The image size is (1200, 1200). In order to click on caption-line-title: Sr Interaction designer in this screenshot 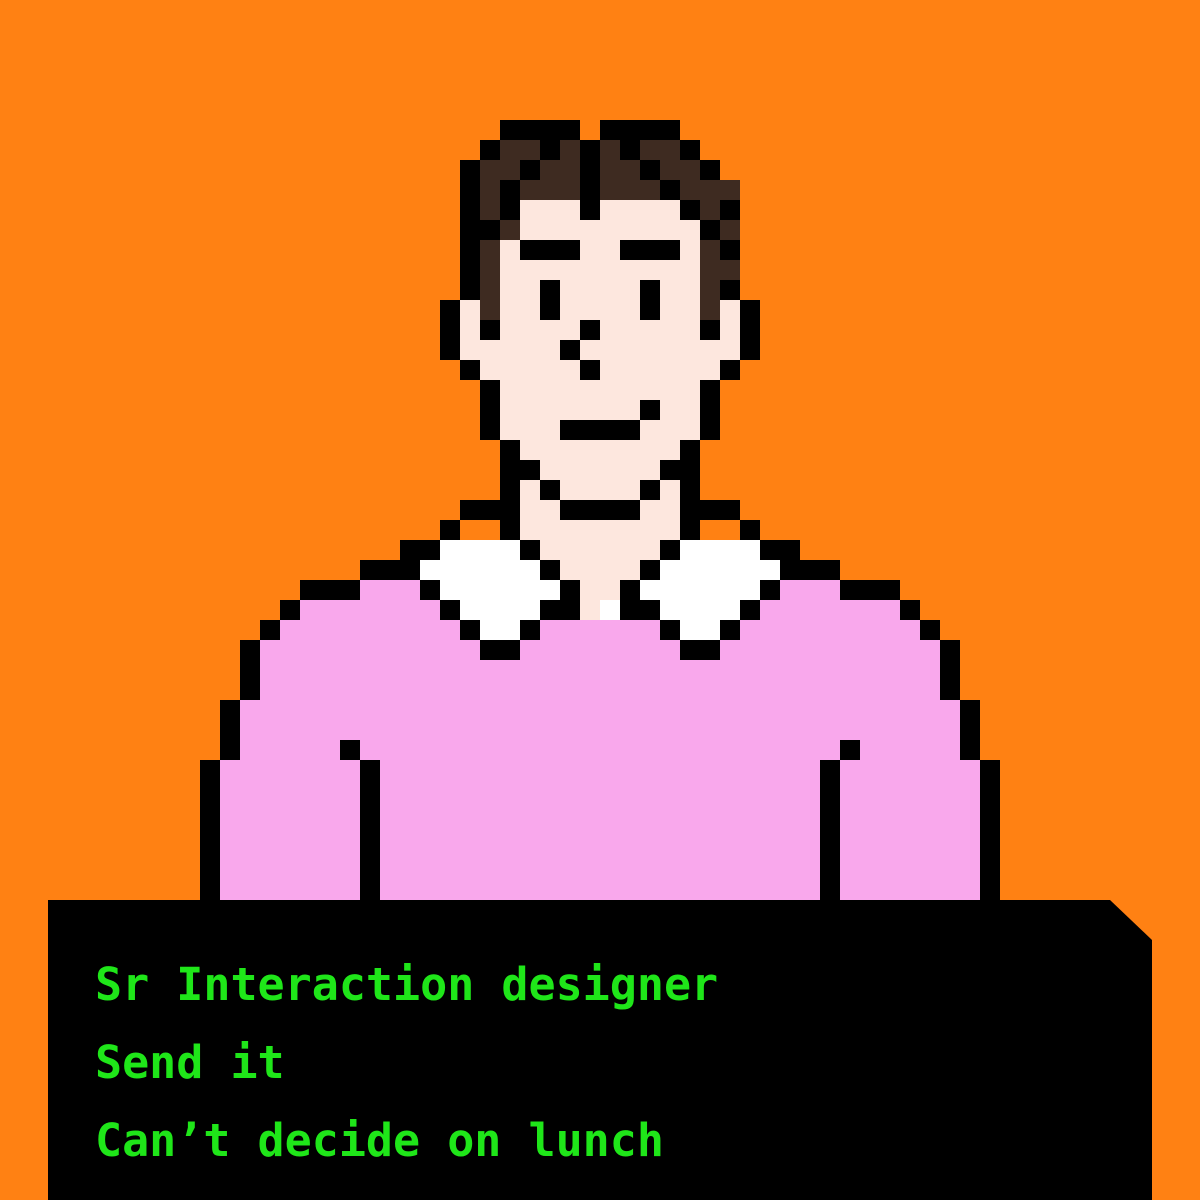, I will do `click(407, 984)`.